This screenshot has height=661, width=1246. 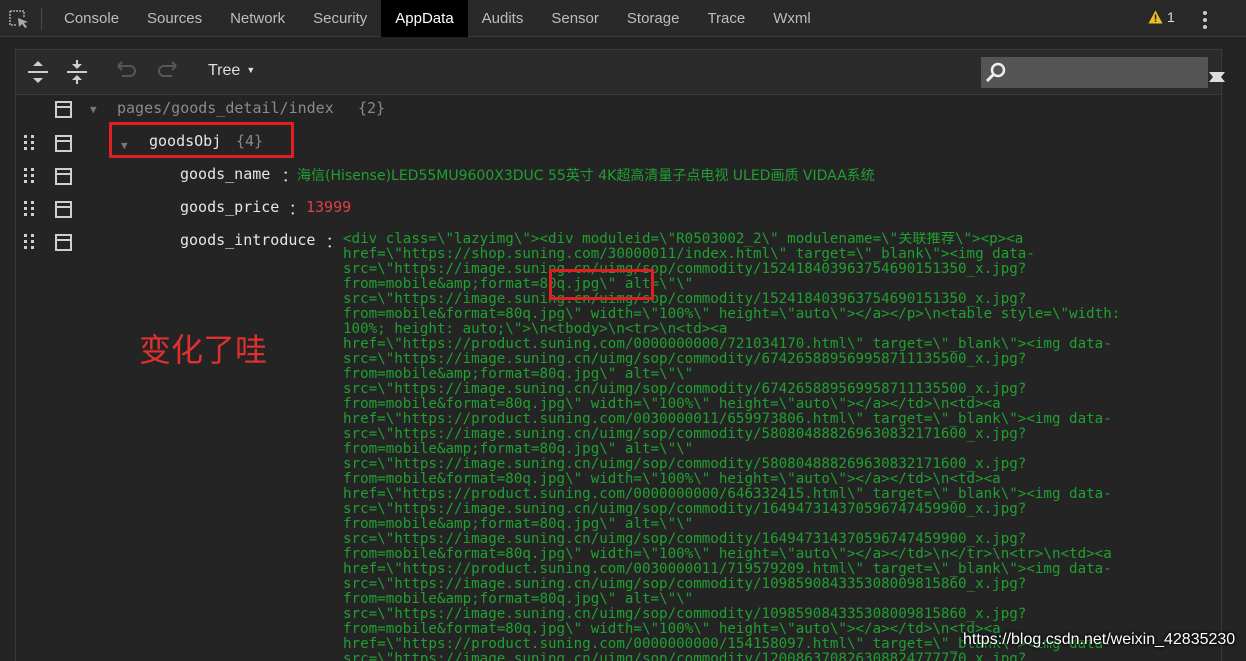 I want to click on tree-row-goods-introduce: goods_introduce ：, so click(x=171, y=241).